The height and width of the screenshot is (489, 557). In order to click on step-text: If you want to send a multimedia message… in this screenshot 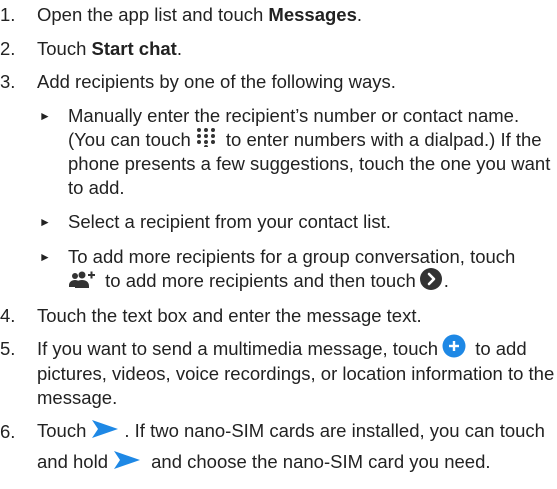, I will do `click(238, 348)`.